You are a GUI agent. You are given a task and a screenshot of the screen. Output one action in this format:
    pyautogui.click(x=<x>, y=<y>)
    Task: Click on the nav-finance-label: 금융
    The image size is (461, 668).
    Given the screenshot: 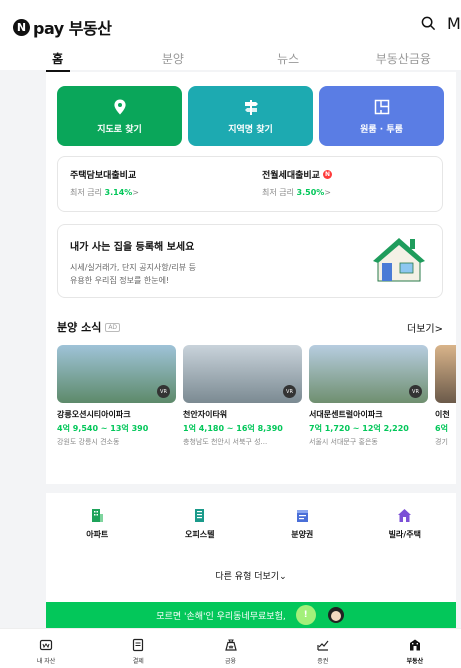 What is the action you would take?
    pyautogui.click(x=230, y=661)
    